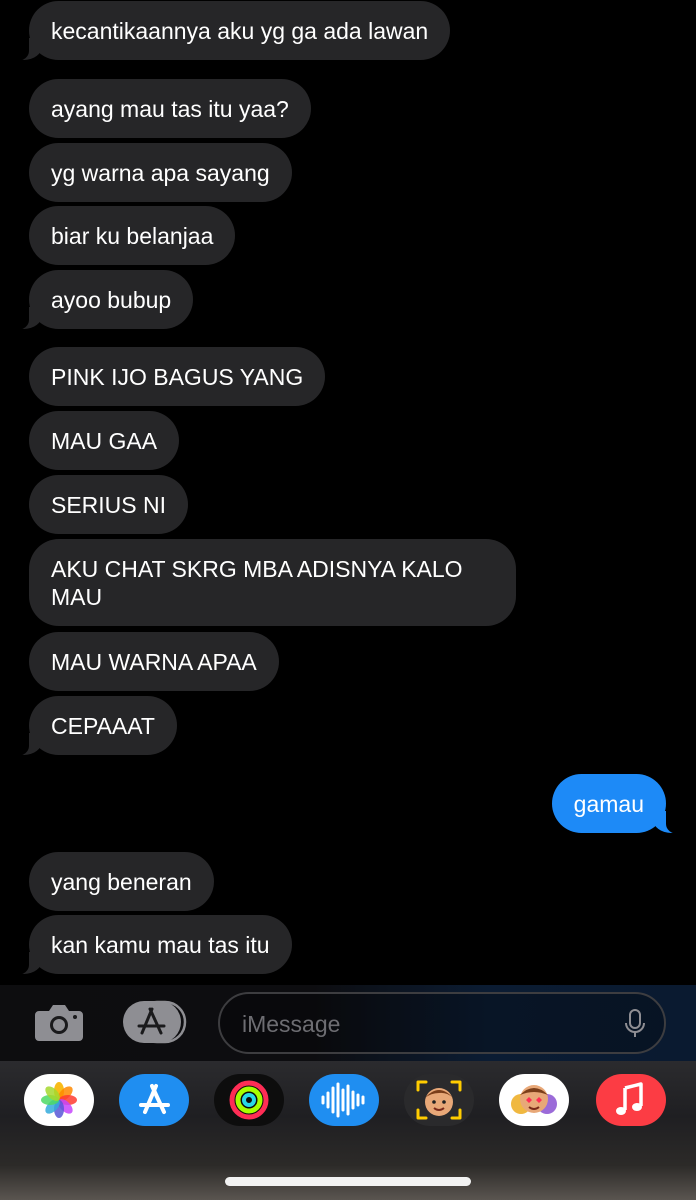  I want to click on message-bubble-incoming: biar ku belanjaa, so click(132, 235).